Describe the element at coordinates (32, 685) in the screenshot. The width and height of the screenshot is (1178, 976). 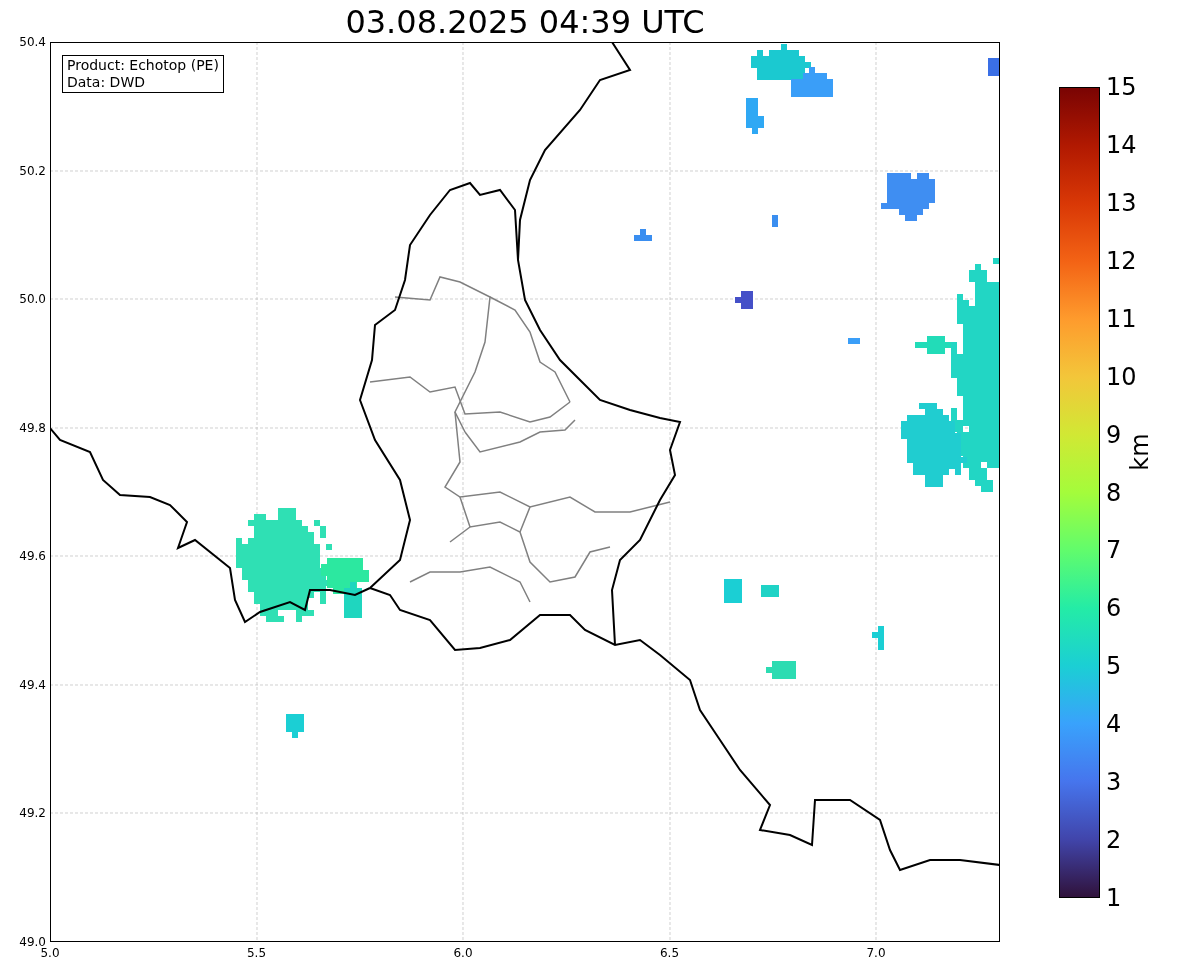
I see `axis-tick-label: 49.4` at that location.